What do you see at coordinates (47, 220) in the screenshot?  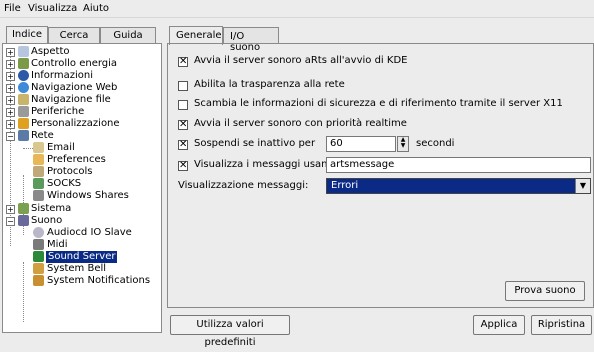 I see `tree-label: Suono` at bounding box center [47, 220].